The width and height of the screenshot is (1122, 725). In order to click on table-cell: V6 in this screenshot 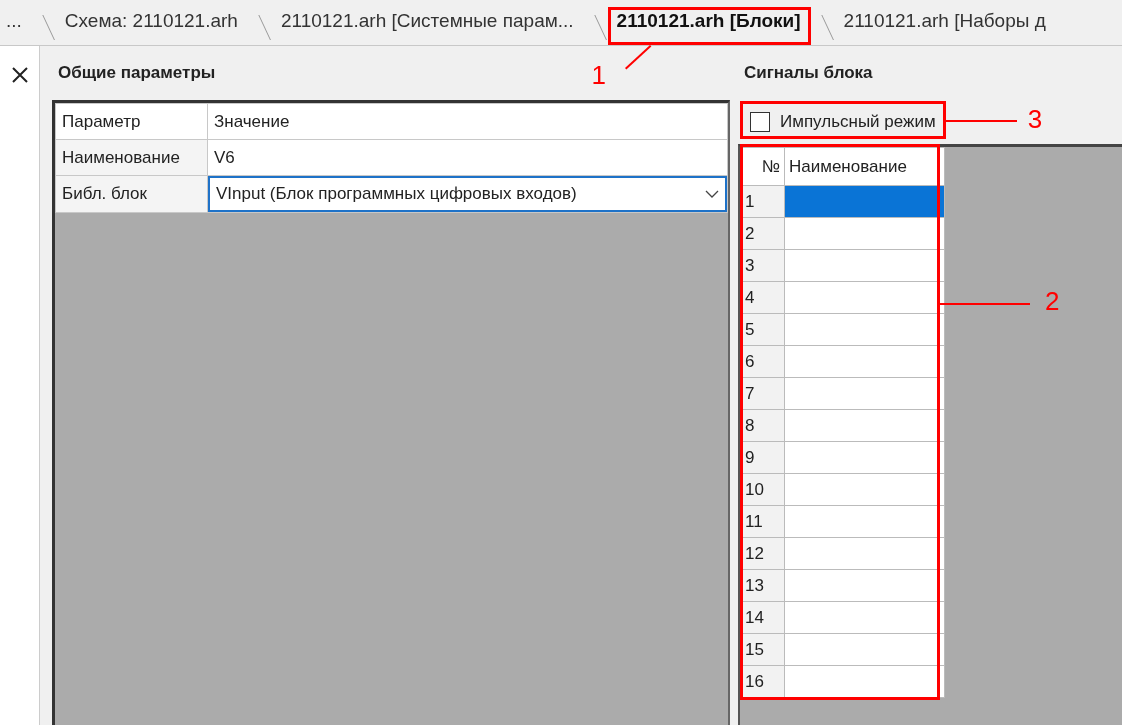, I will do `click(467, 157)`.